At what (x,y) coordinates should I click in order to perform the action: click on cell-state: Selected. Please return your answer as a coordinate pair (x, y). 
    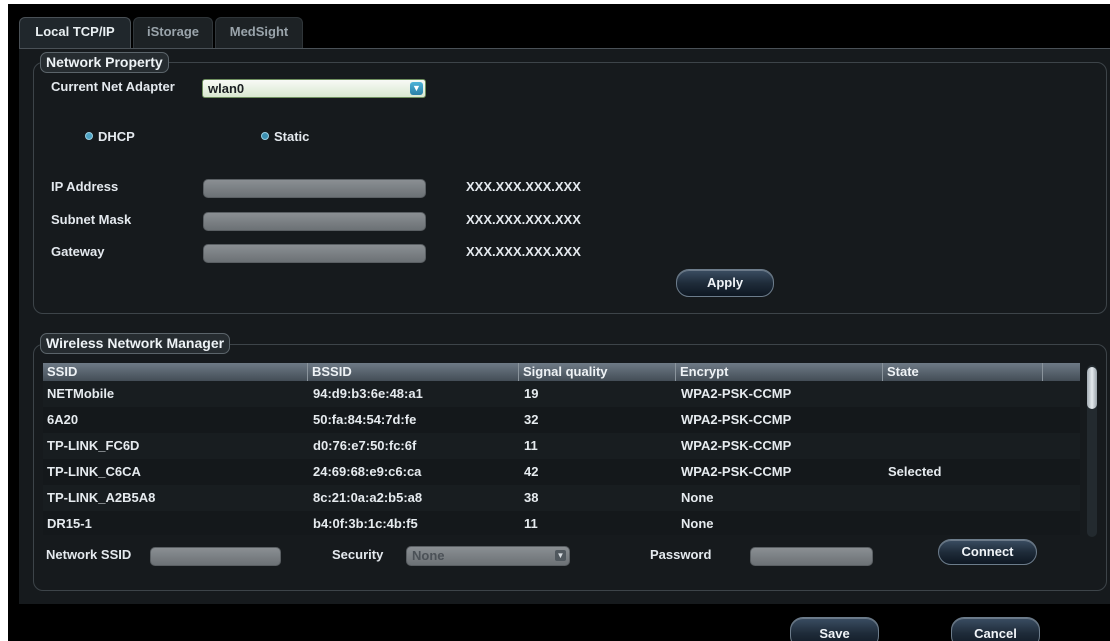
    Looking at the image, I should click on (915, 471).